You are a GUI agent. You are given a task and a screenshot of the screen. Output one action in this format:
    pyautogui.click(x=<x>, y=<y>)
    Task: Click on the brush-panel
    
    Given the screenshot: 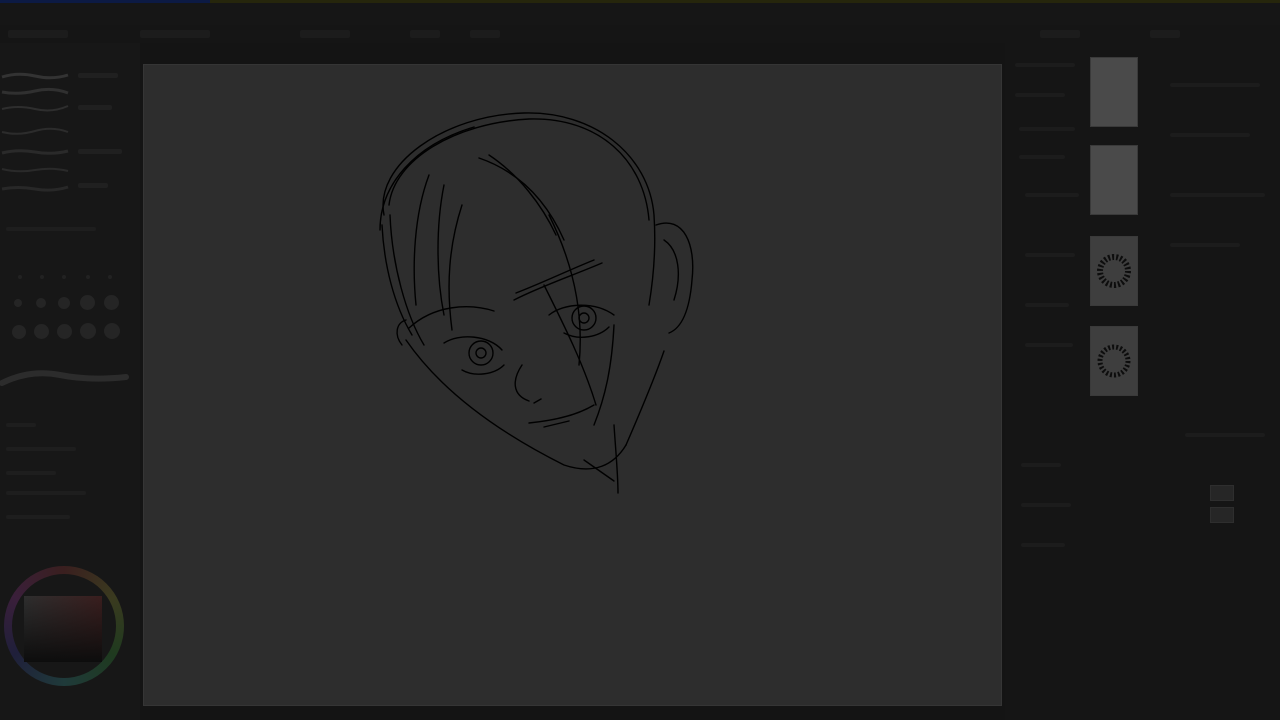 What is the action you would take?
    pyautogui.click(x=70, y=381)
    